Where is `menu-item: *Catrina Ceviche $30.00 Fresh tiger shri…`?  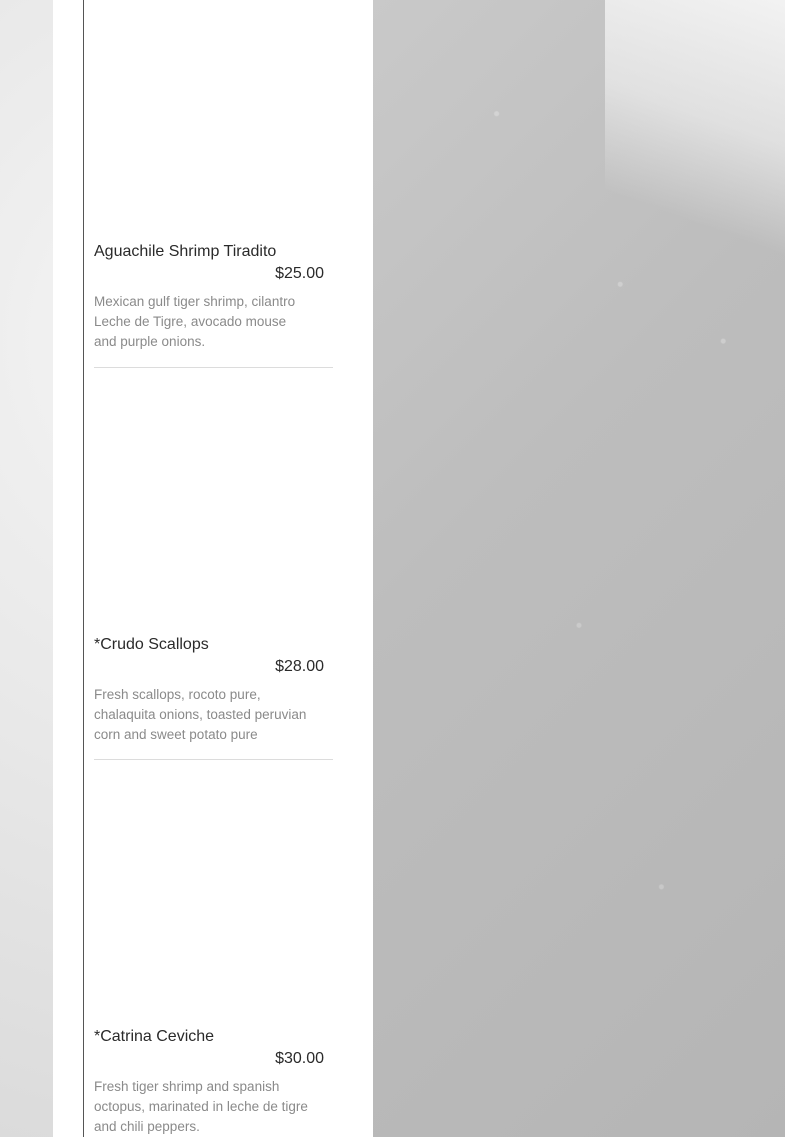
menu-item: *Catrina Ceviche $30.00 Fresh tiger shri… is located at coordinates (214, 1082).